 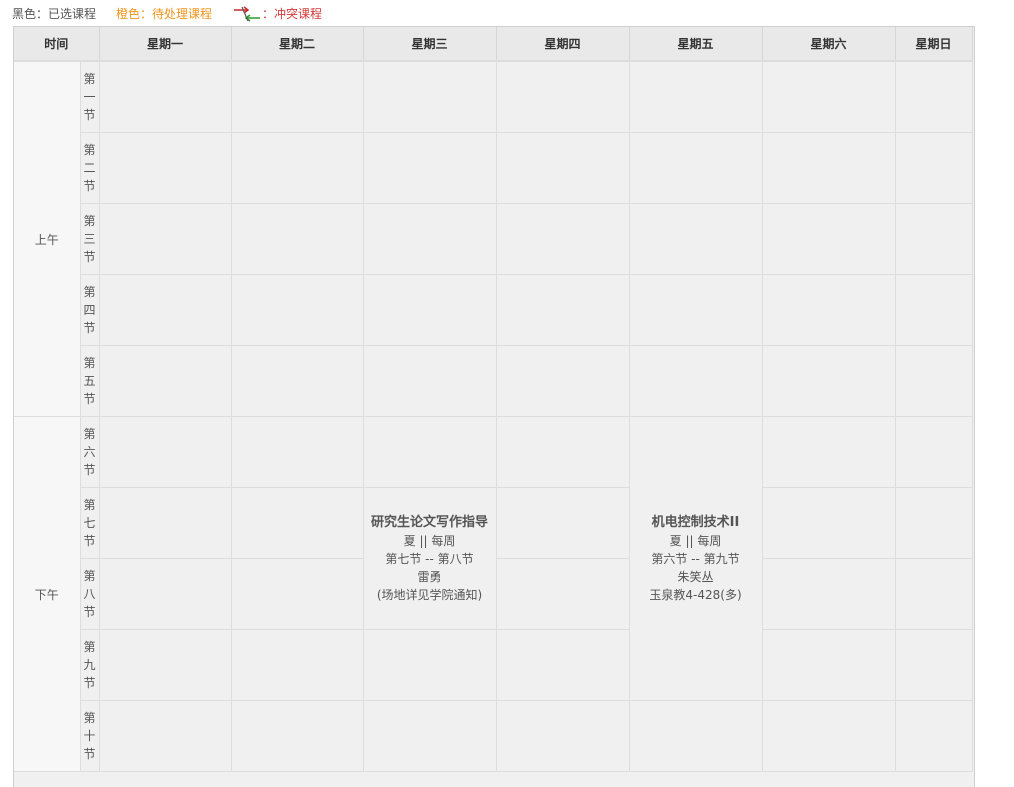 What do you see at coordinates (90, 168) in the screenshot?
I see `section-label-2: 第二节` at bounding box center [90, 168].